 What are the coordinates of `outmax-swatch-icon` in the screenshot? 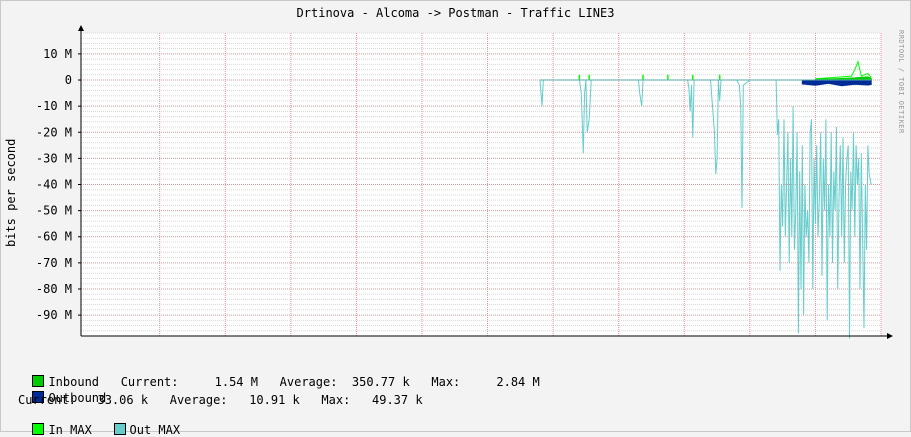 It's located at (119, 429).